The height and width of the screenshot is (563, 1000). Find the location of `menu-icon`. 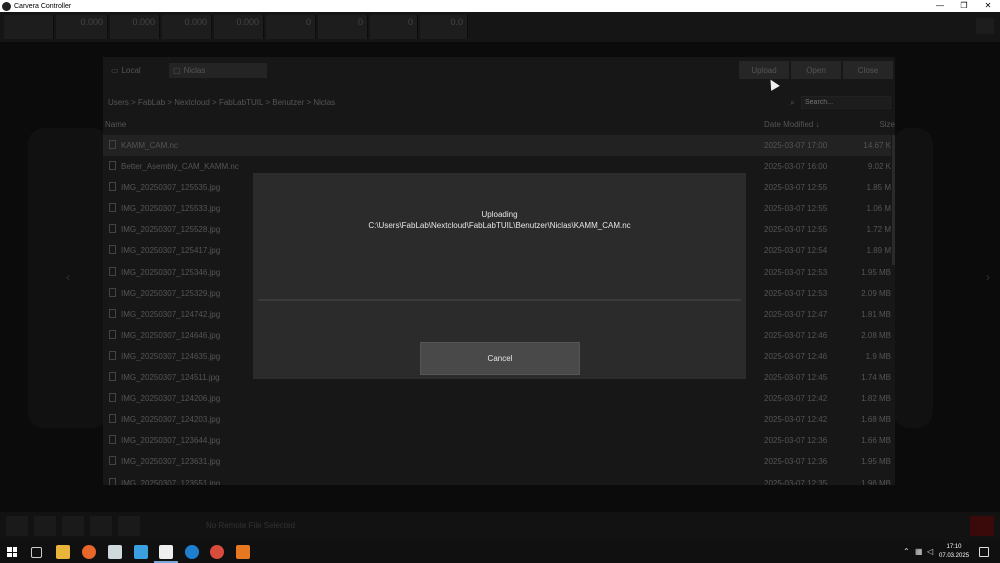

menu-icon is located at coordinates (985, 26).